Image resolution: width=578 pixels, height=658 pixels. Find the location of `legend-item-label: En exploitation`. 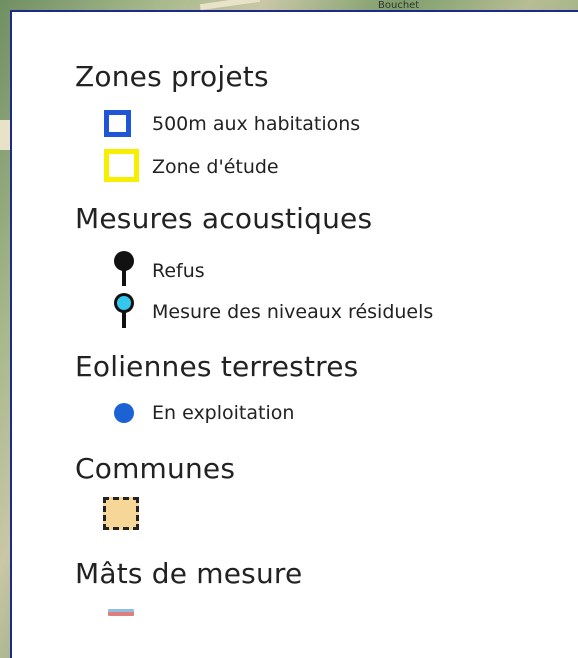

legend-item-label: En exploitation is located at coordinates (223, 413).